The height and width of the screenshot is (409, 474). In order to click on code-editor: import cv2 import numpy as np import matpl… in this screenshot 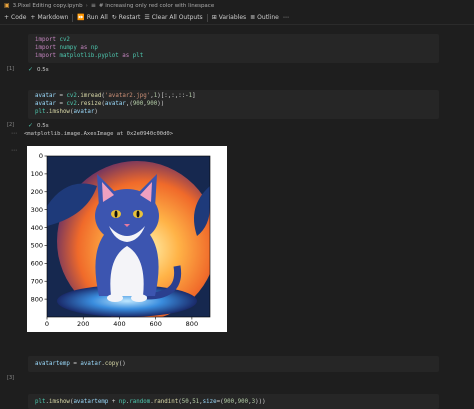, I will do `click(233, 48)`.